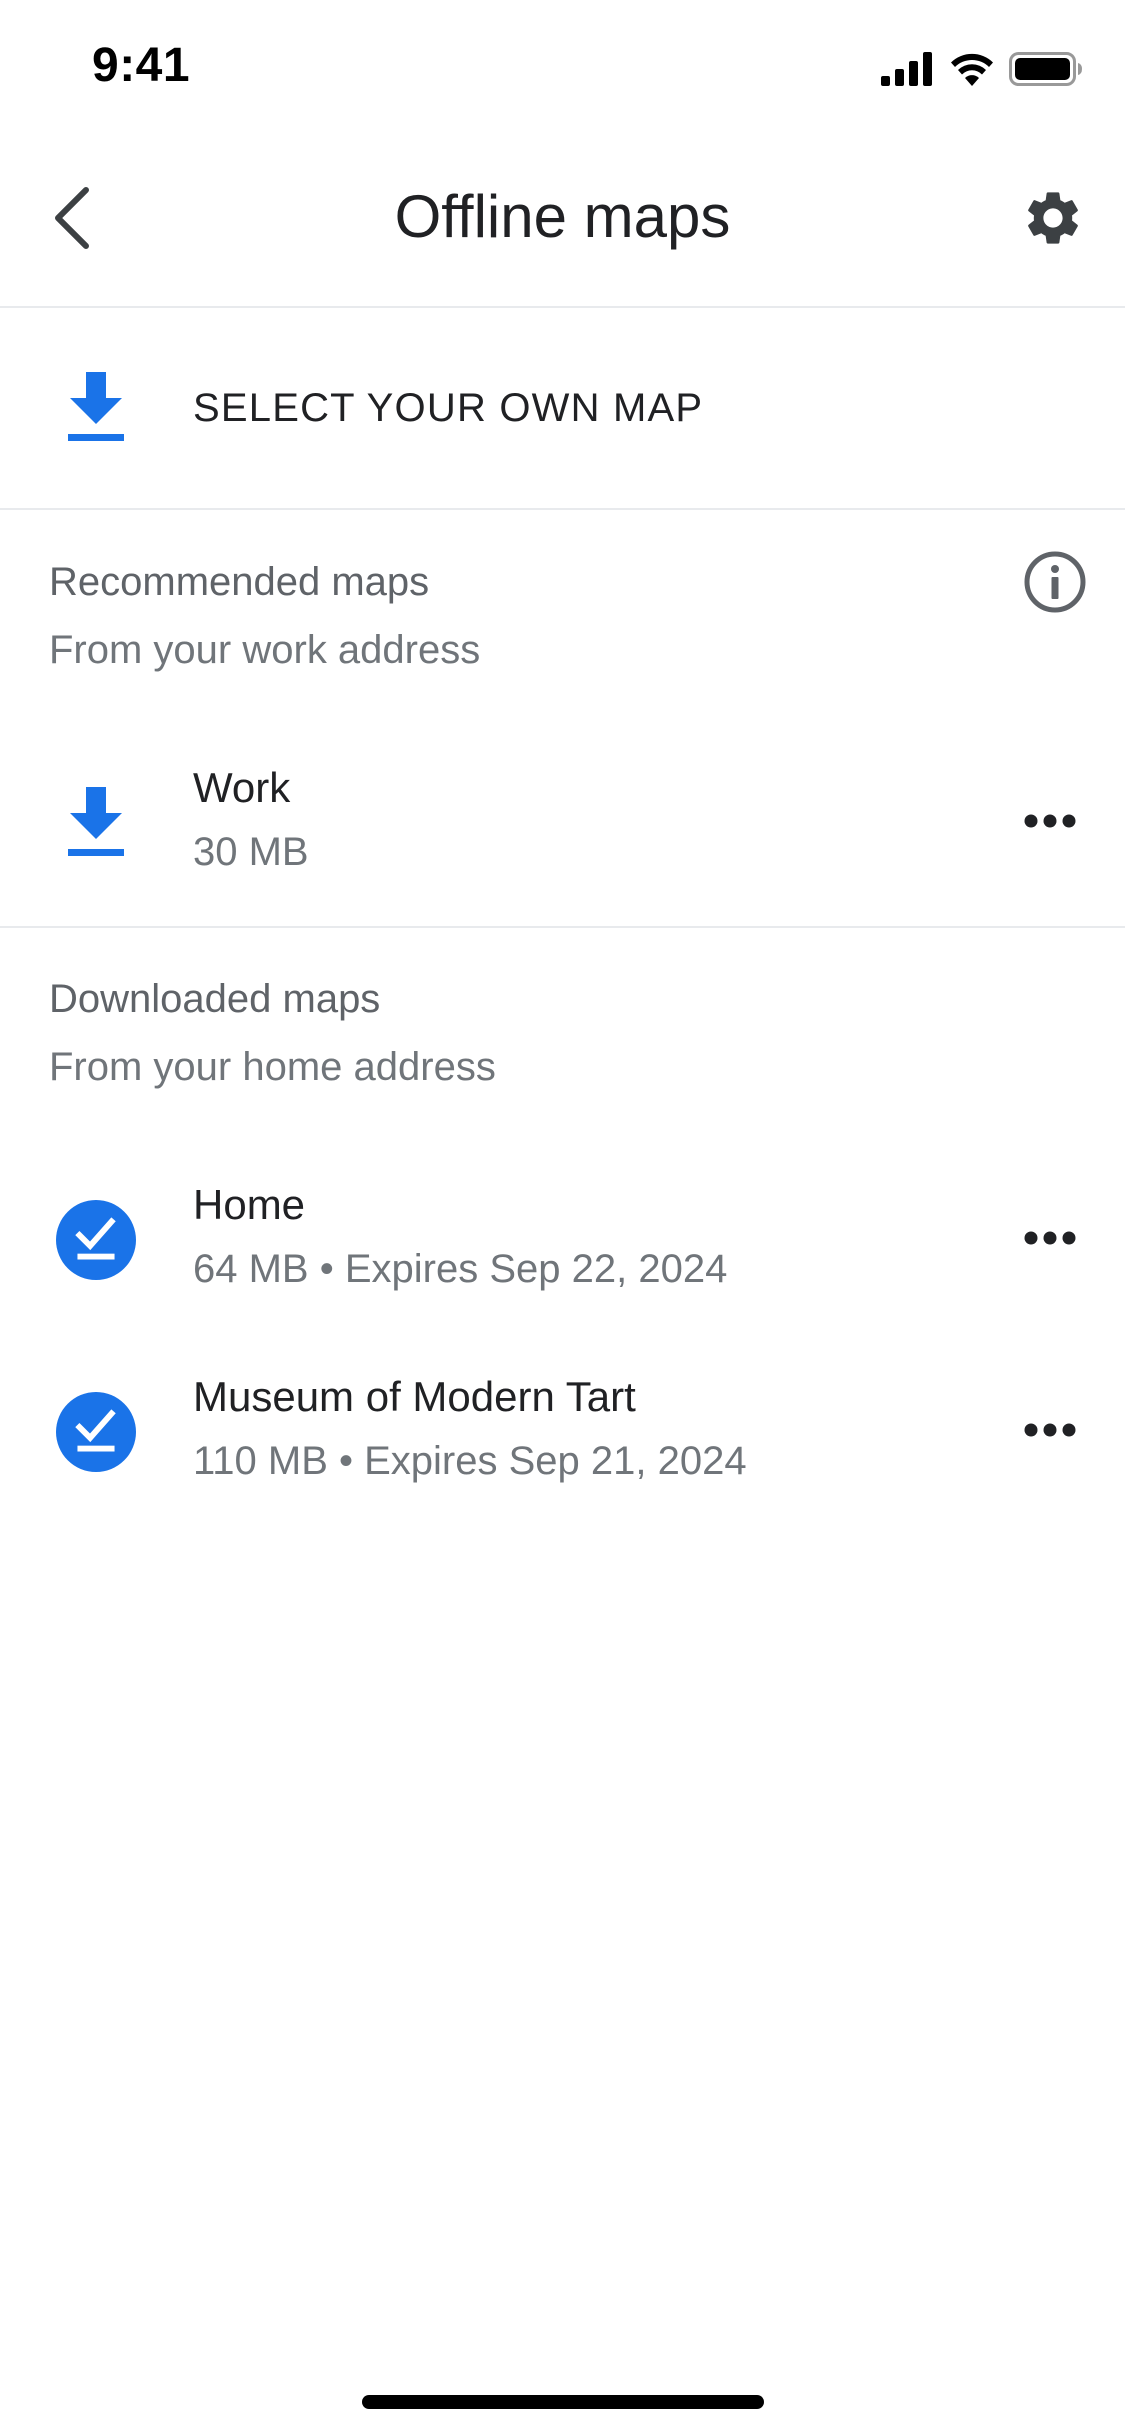  I want to click on map-size: 30 MB, so click(251, 852).